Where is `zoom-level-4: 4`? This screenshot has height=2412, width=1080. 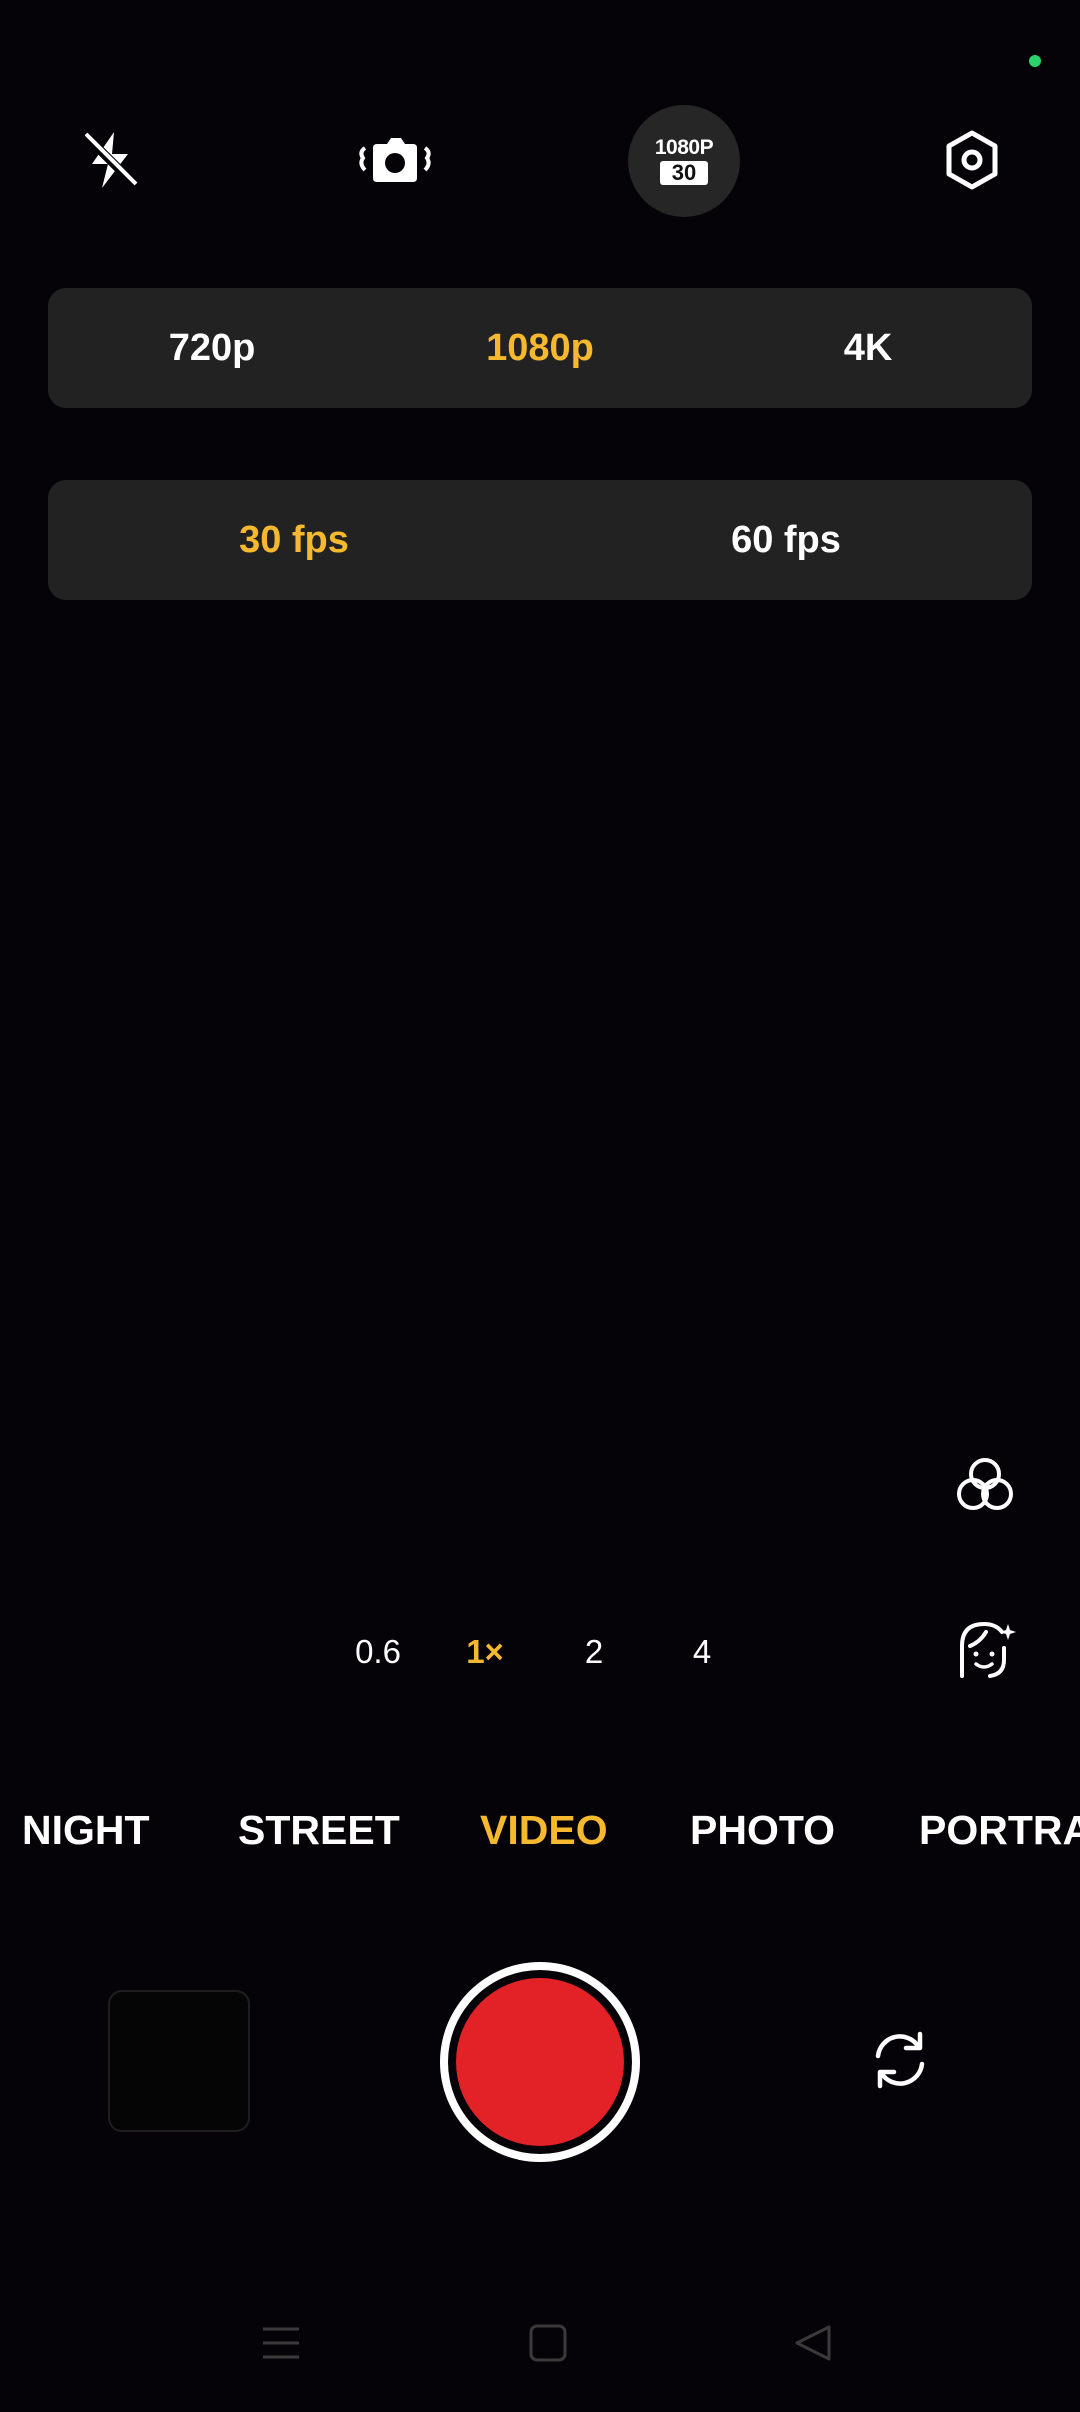 zoom-level-4: 4 is located at coordinates (702, 1652).